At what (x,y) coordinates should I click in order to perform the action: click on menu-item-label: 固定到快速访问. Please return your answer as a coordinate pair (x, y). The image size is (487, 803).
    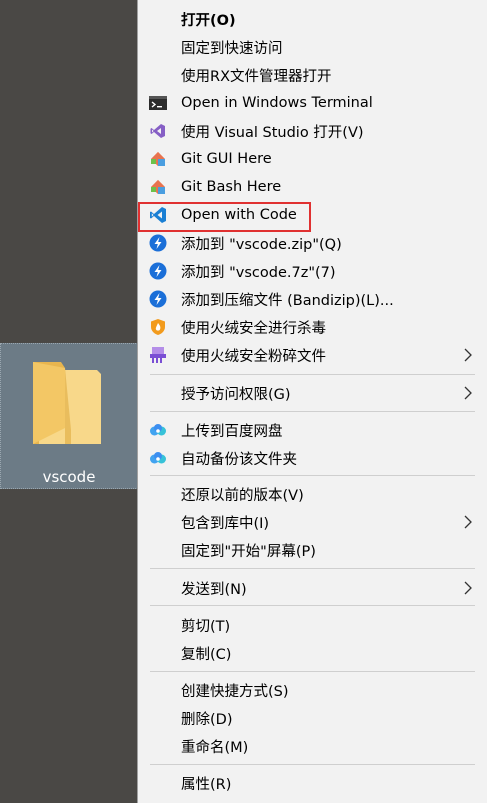
    Looking at the image, I should click on (232, 48).